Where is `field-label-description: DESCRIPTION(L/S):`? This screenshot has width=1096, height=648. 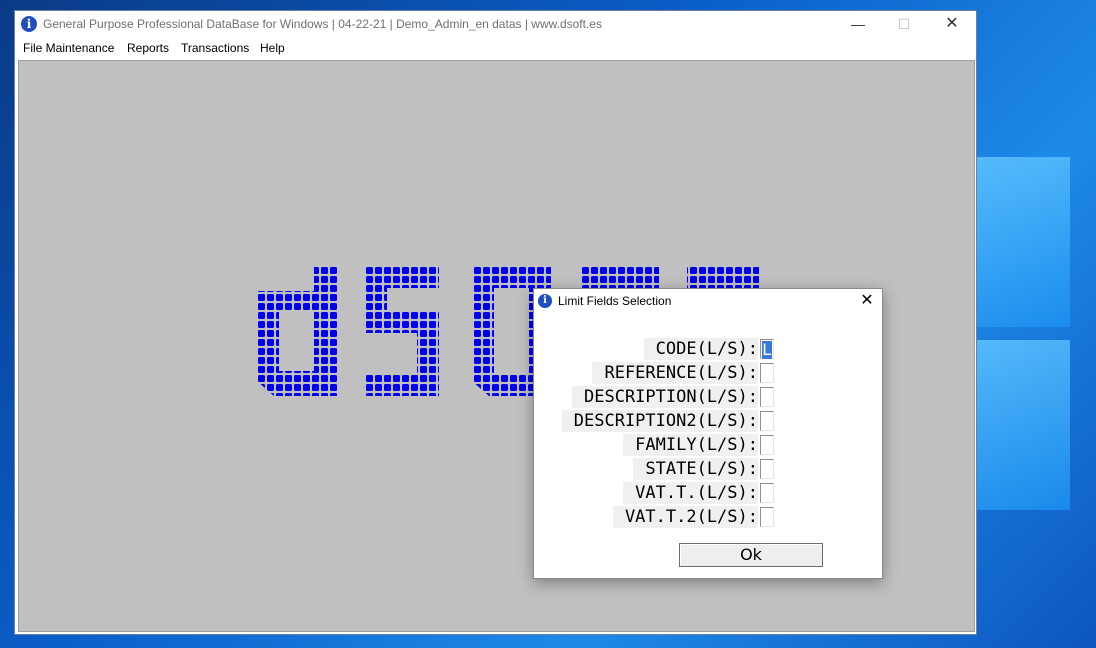 field-label-description: DESCRIPTION(L/S): is located at coordinates (665, 397).